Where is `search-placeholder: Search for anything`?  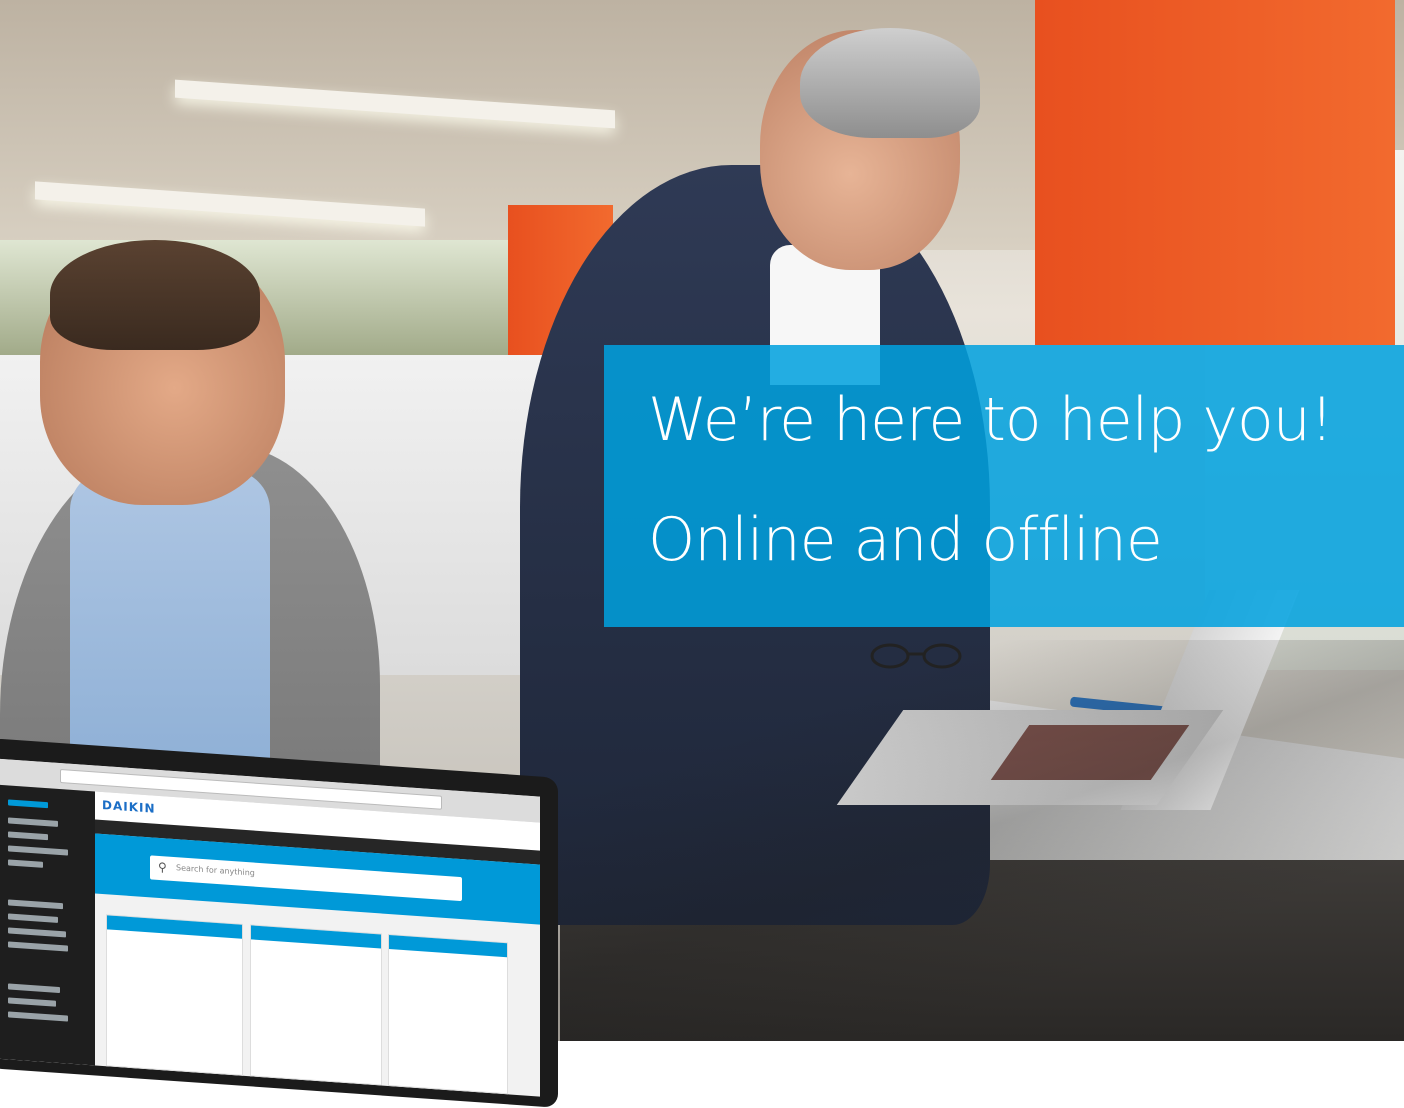 search-placeholder: Search for anything is located at coordinates (215, 870).